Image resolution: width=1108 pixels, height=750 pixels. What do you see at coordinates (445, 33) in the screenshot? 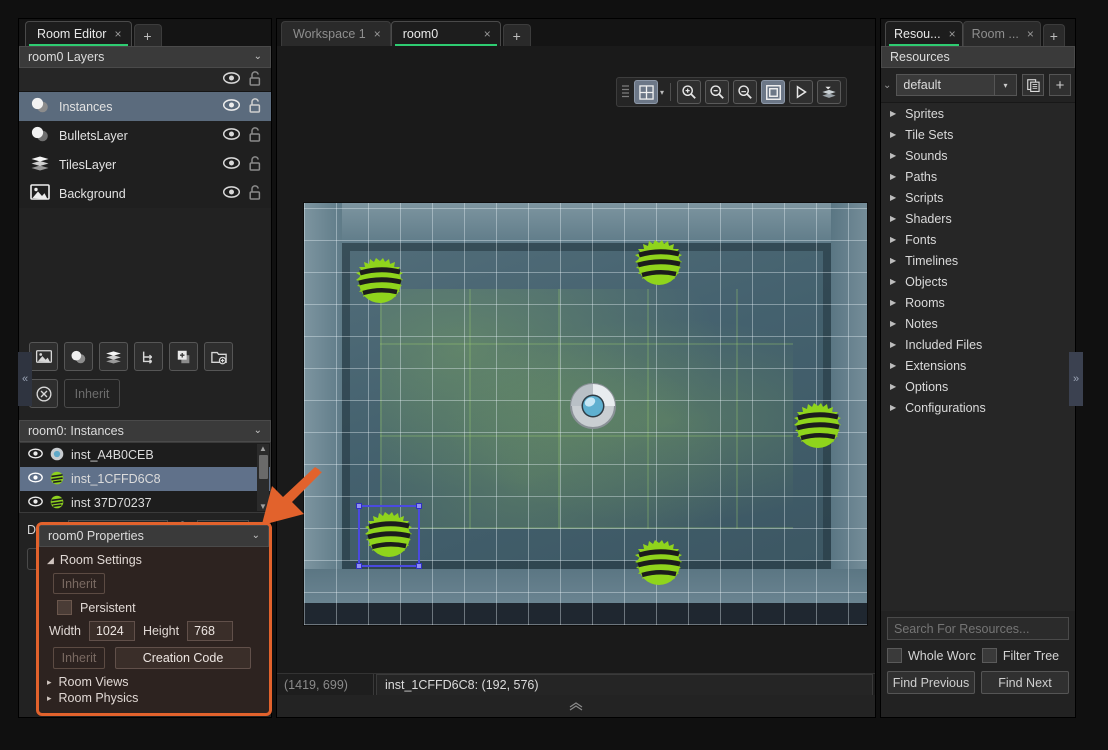
I see `tab-room0: room0 ×` at bounding box center [445, 33].